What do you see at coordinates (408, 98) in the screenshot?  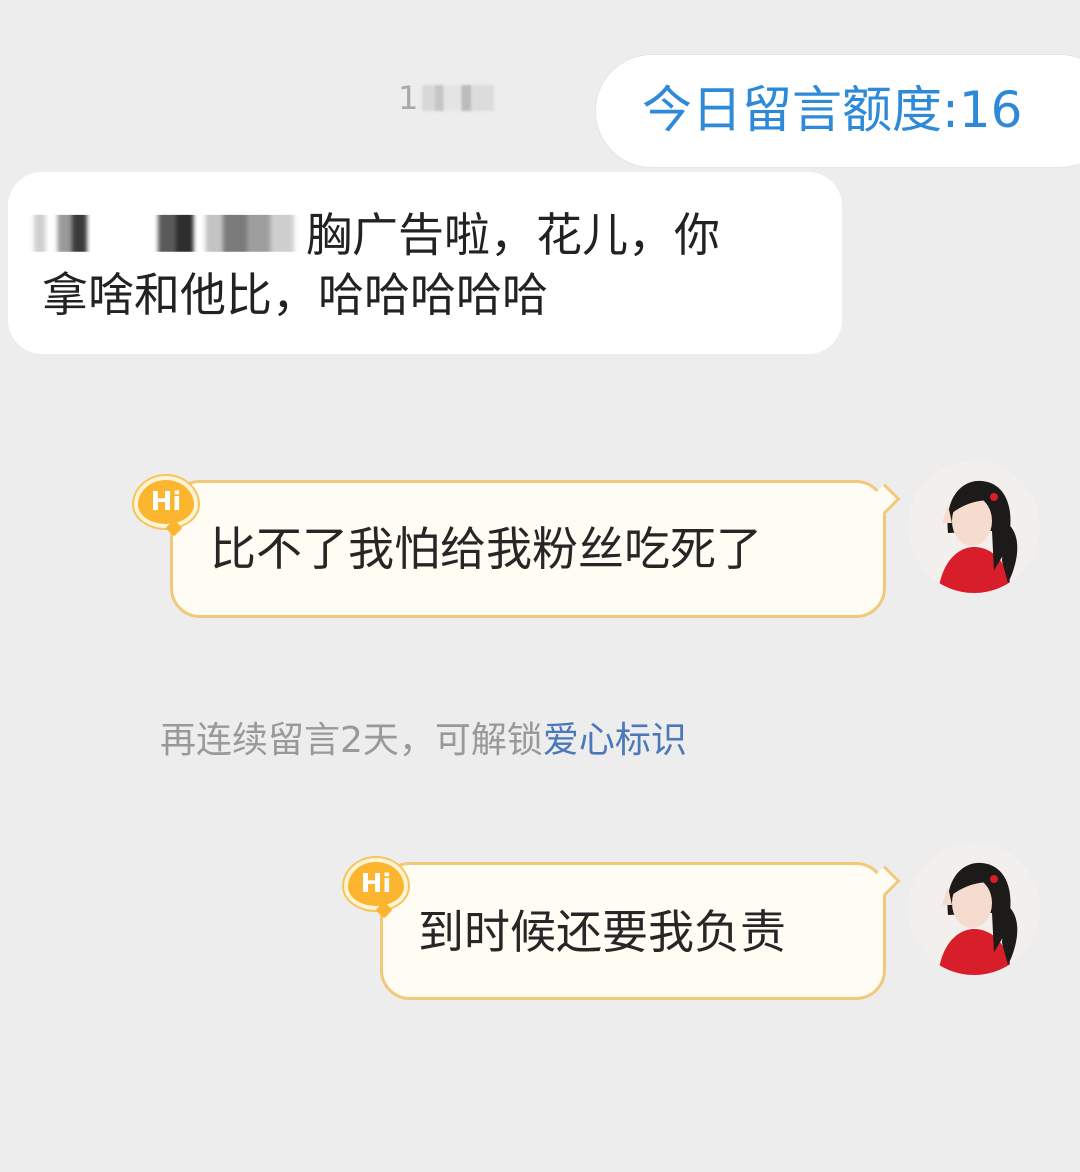 I see `timestamp-text: 1` at bounding box center [408, 98].